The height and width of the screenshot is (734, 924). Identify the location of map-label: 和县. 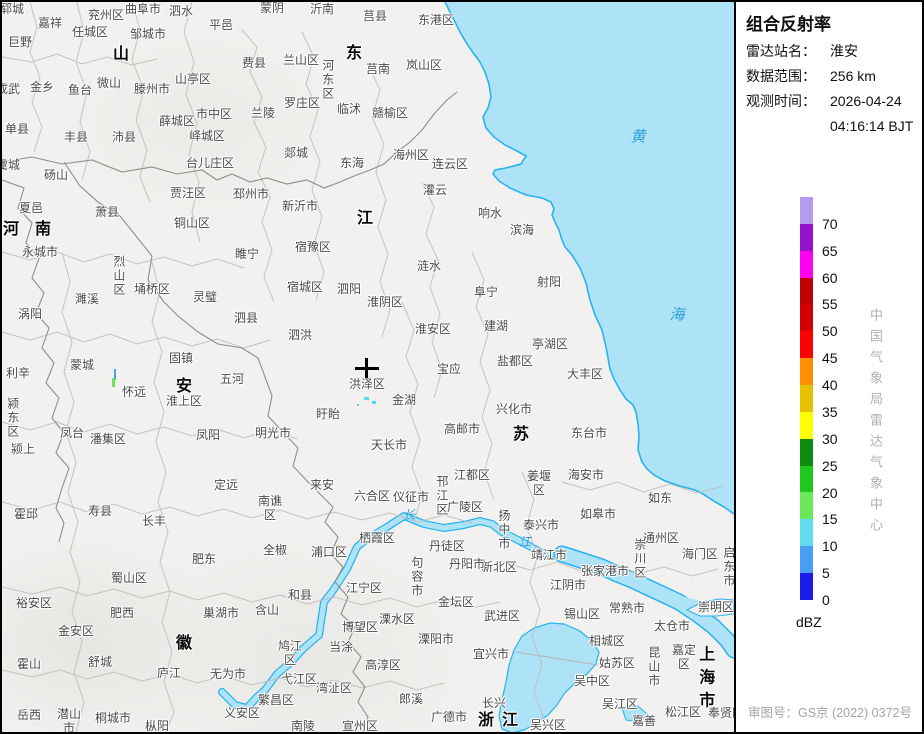
(300, 595).